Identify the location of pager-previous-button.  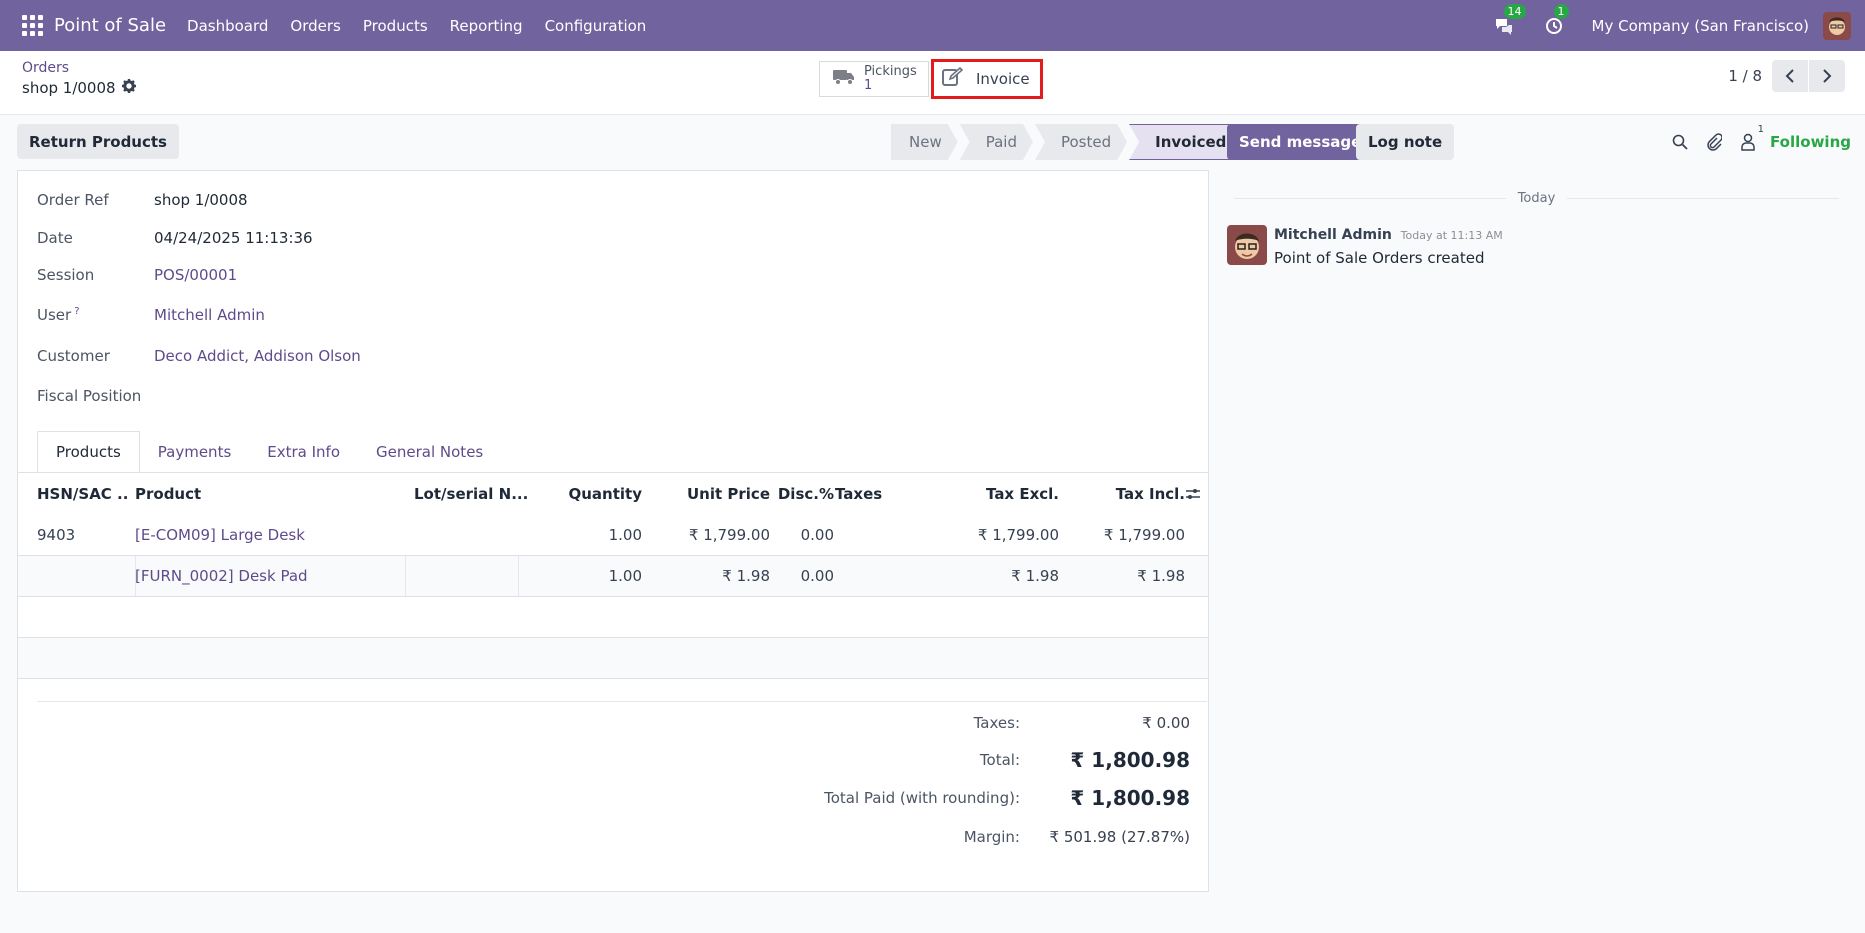
(1790, 76).